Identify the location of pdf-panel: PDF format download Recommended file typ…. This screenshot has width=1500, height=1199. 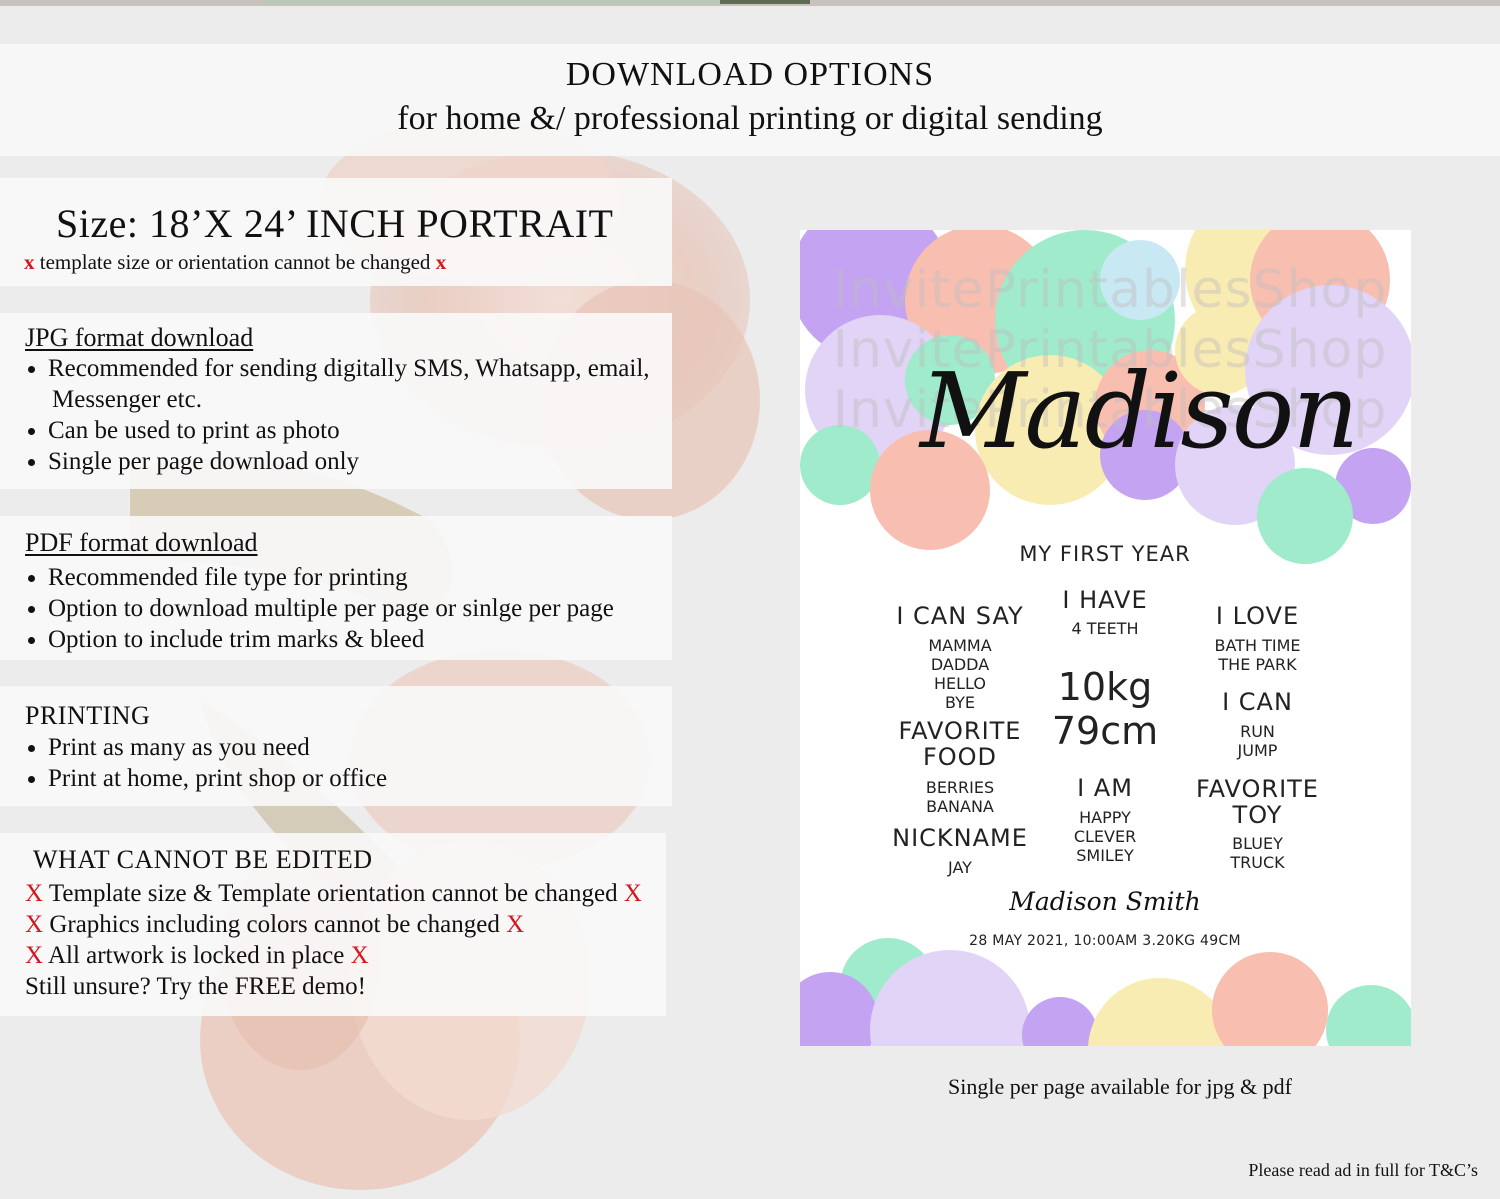
(336, 588).